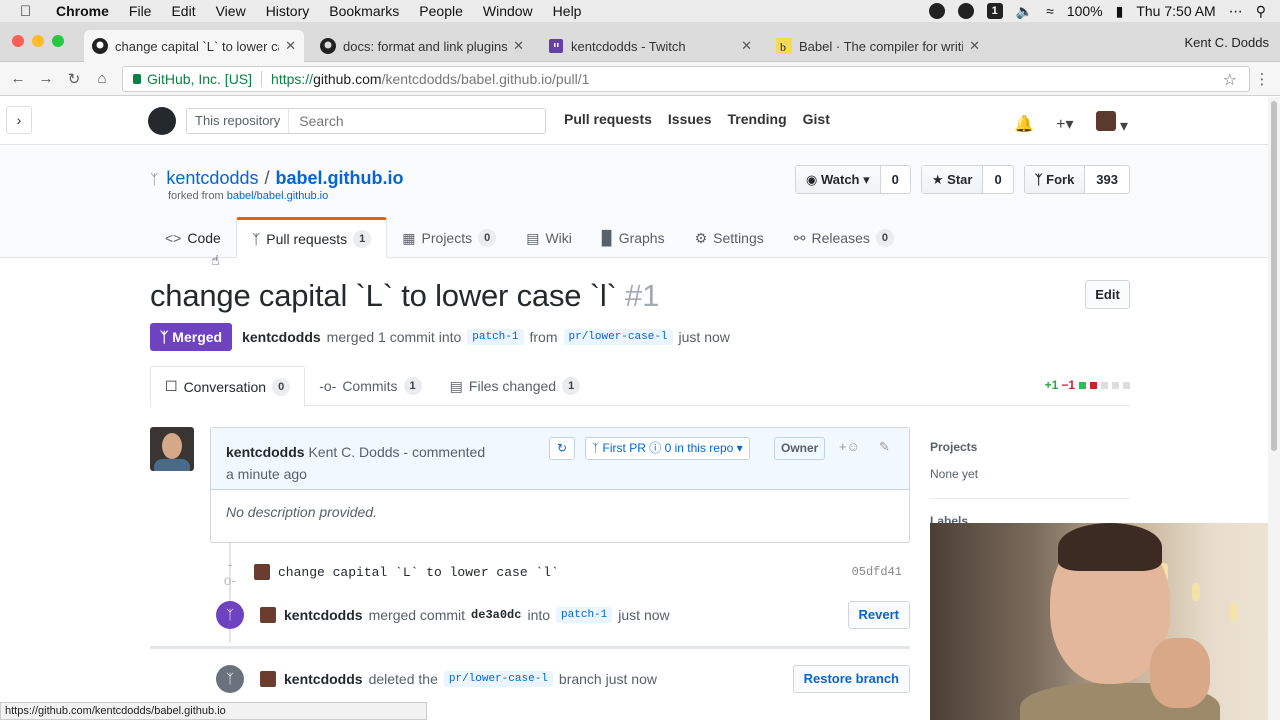  What do you see at coordinates (199, 79) in the screenshot?
I see `security-indicator: GitHub, Inc. [US]` at bounding box center [199, 79].